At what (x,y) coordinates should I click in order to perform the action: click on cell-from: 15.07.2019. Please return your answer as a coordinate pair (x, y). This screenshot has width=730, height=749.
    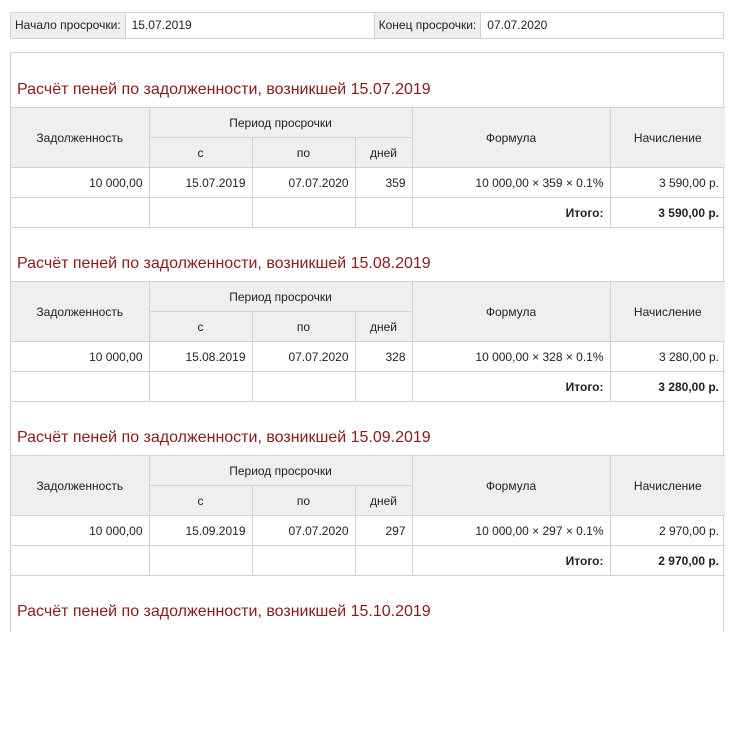
    Looking at the image, I should click on (200, 182).